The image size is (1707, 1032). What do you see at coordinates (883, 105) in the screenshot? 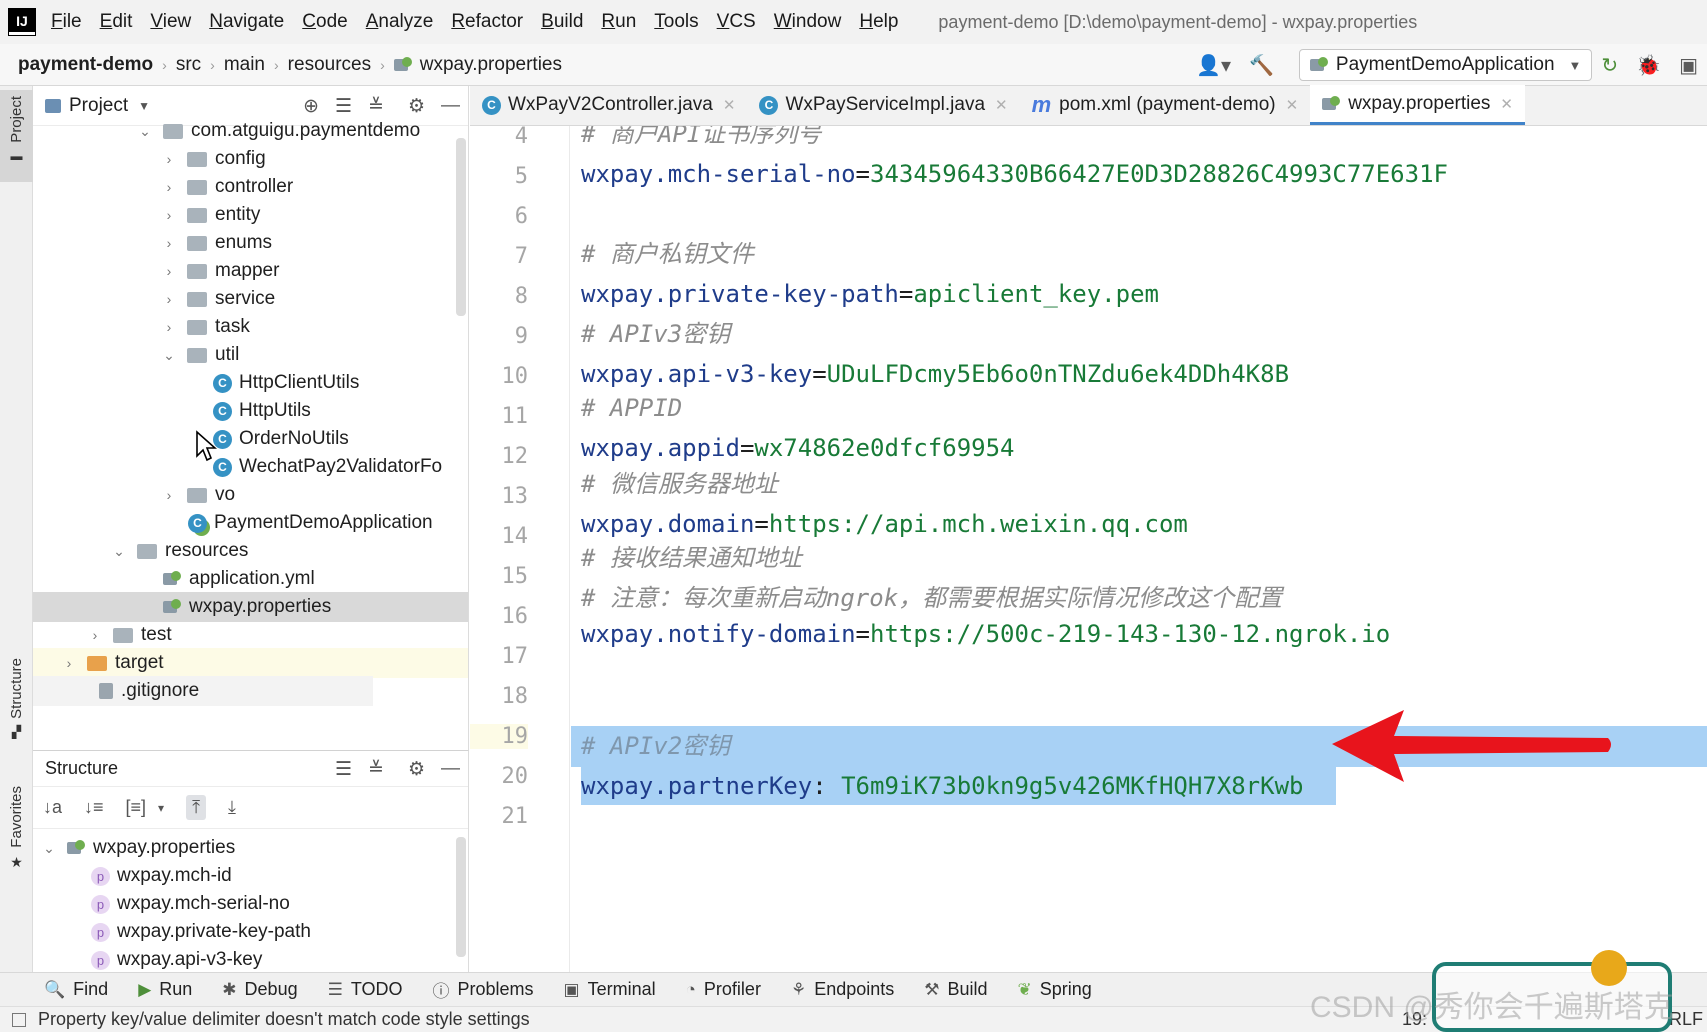
I see `tab-wxpayserviceimpl: C WxPayServiceImpl.java ✕` at bounding box center [883, 105].